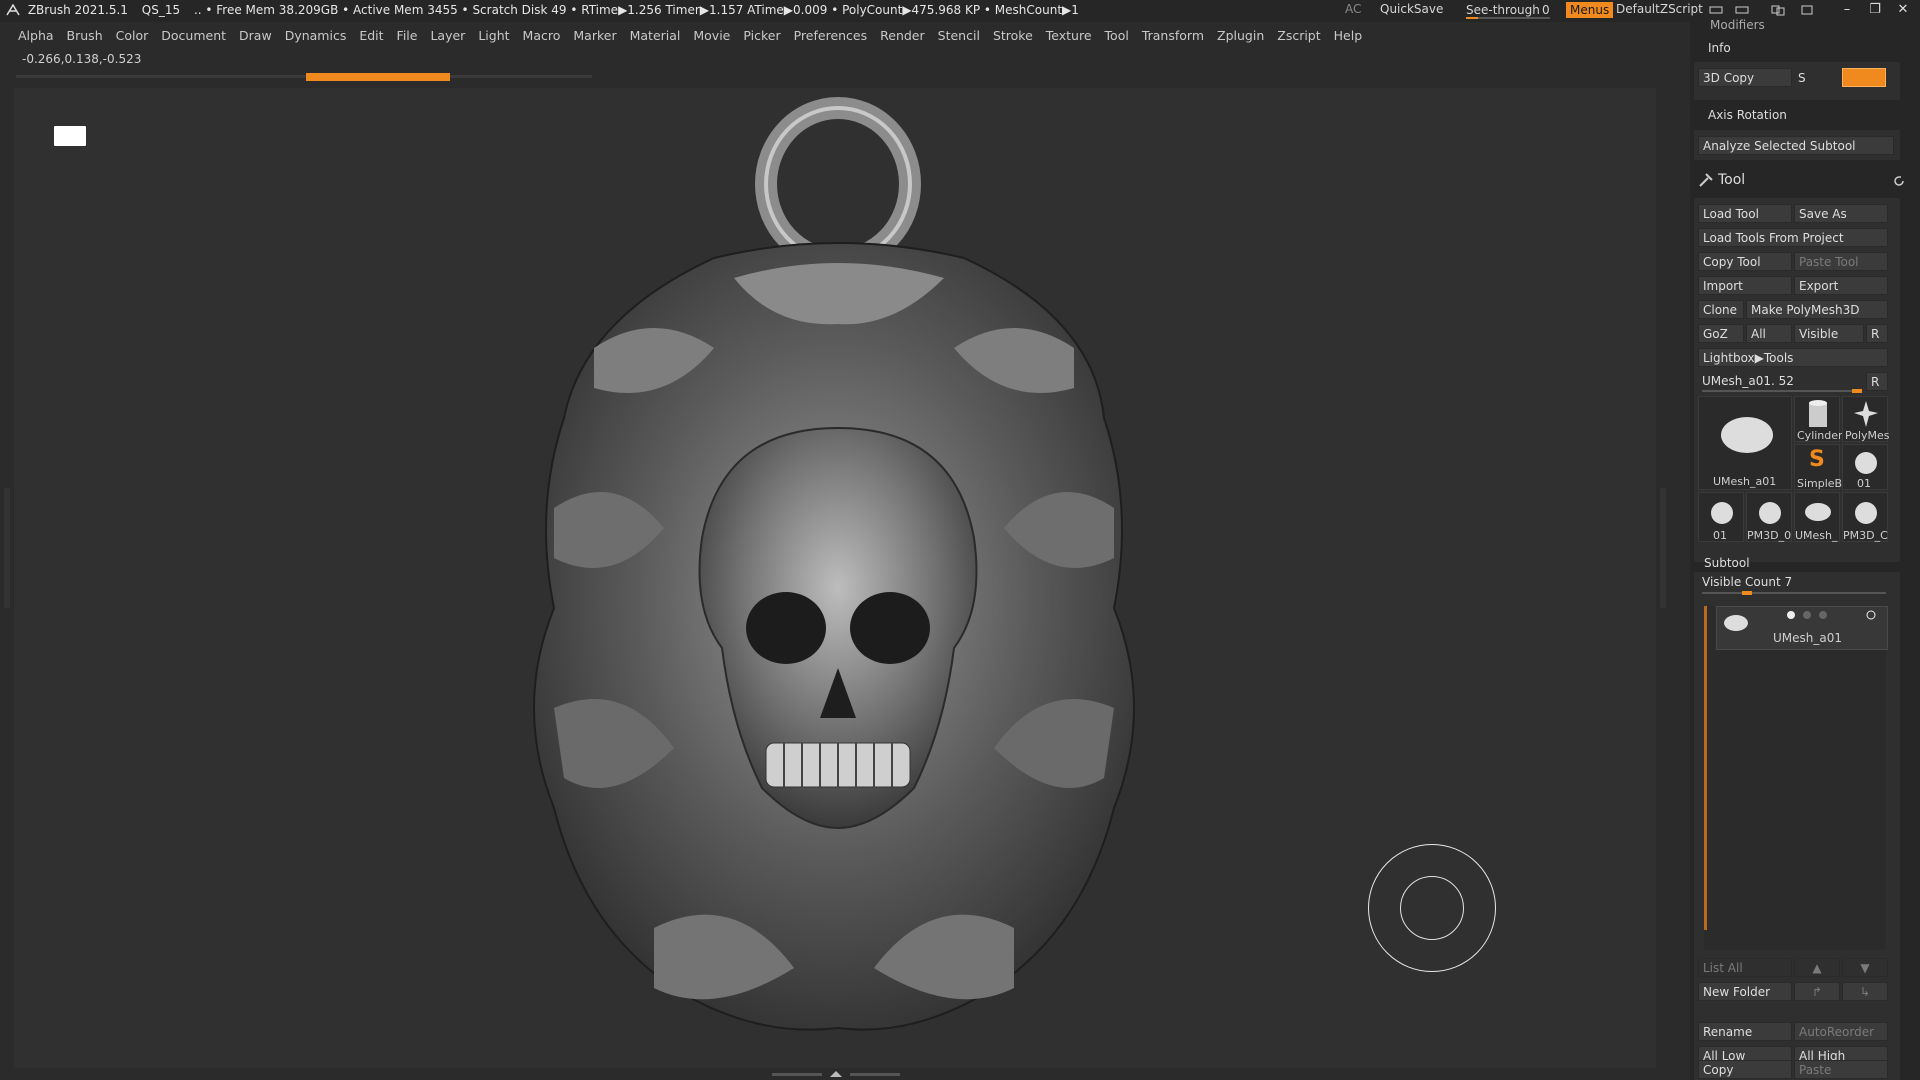  I want to click on menu-item-marker: Marker, so click(594, 35).